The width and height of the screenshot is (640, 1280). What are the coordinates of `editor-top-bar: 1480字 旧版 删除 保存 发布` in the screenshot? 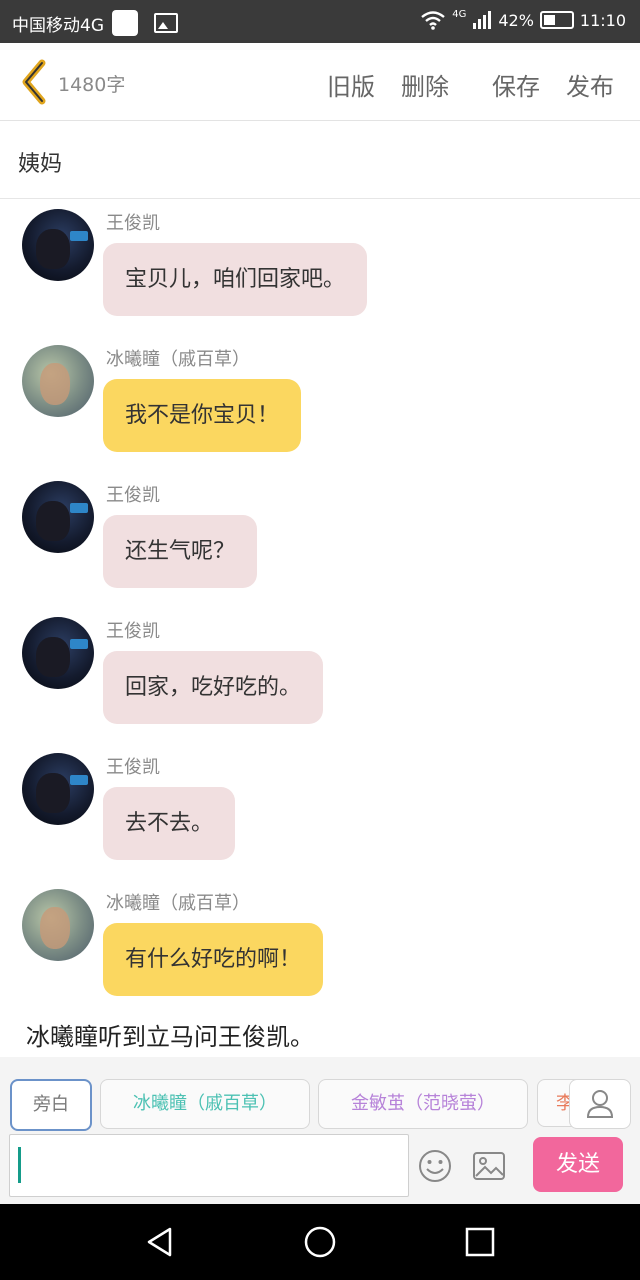 It's located at (320, 82).